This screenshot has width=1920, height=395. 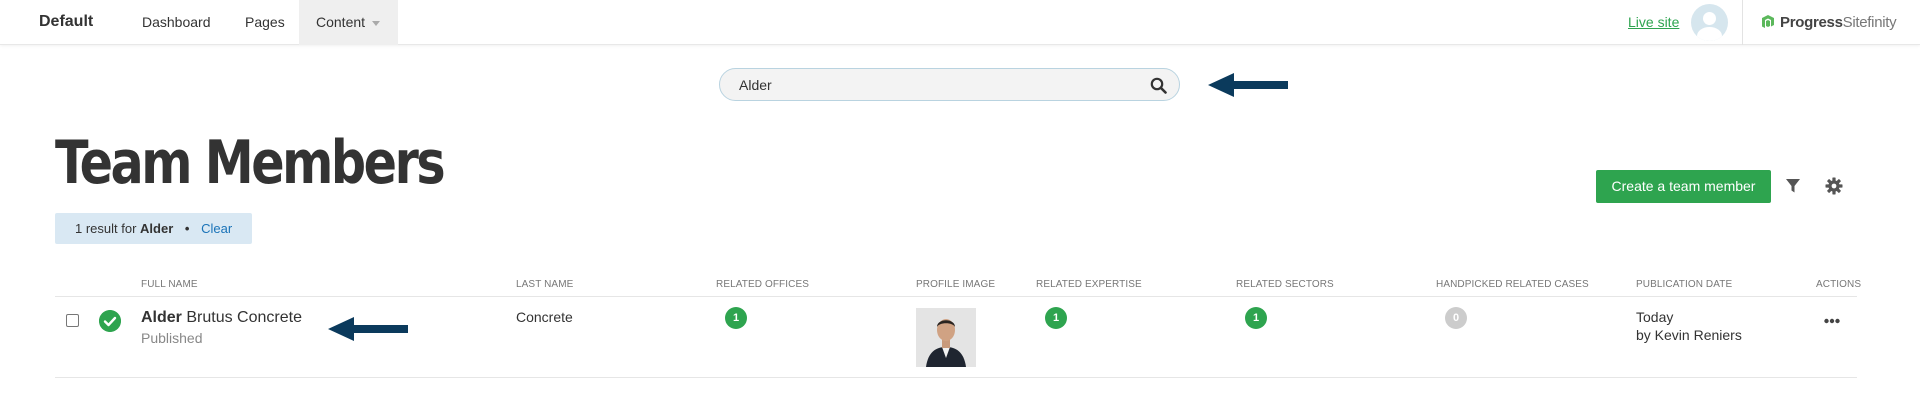 What do you see at coordinates (1793, 186) in the screenshot?
I see `filter-icon` at bounding box center [1793, 186].